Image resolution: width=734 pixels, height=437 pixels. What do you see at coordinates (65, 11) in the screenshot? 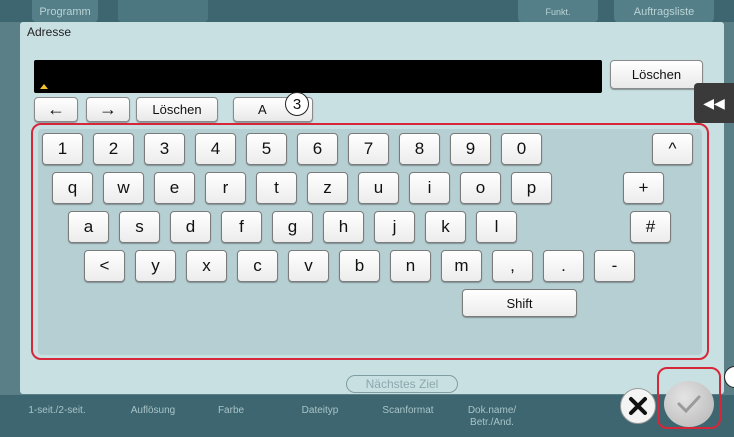
I see `tab-programm: Programm` at bounding box center [65, 11].